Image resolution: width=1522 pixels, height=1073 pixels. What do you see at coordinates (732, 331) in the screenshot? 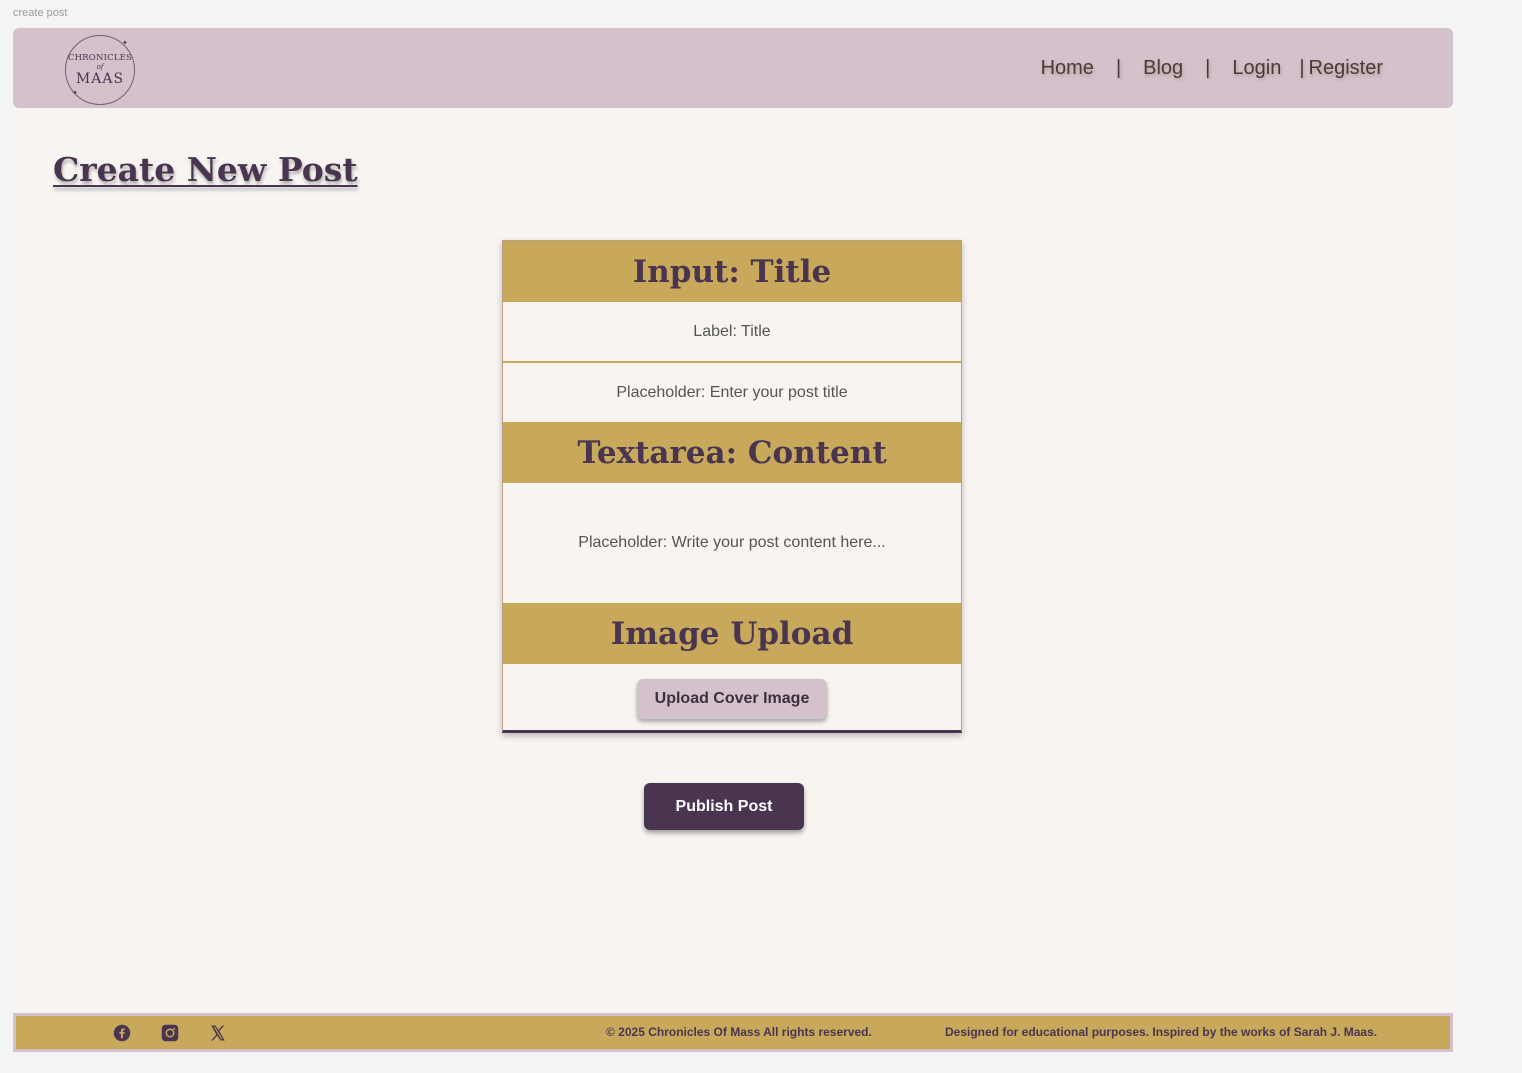
I see `title-label: Label: Title` at bounding box center [732, 331].